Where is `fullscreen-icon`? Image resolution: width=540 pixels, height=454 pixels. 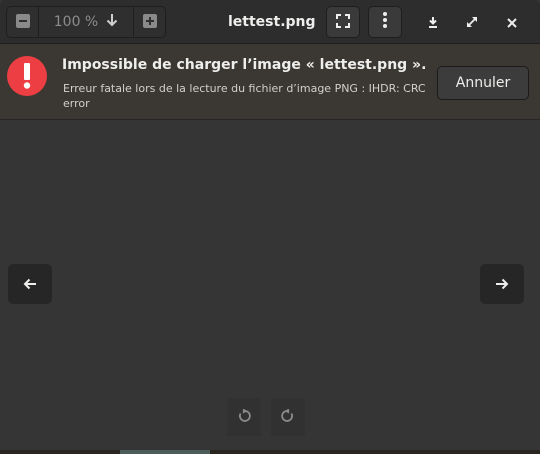 fullscreen-icon is located at coordinates (343, 22).